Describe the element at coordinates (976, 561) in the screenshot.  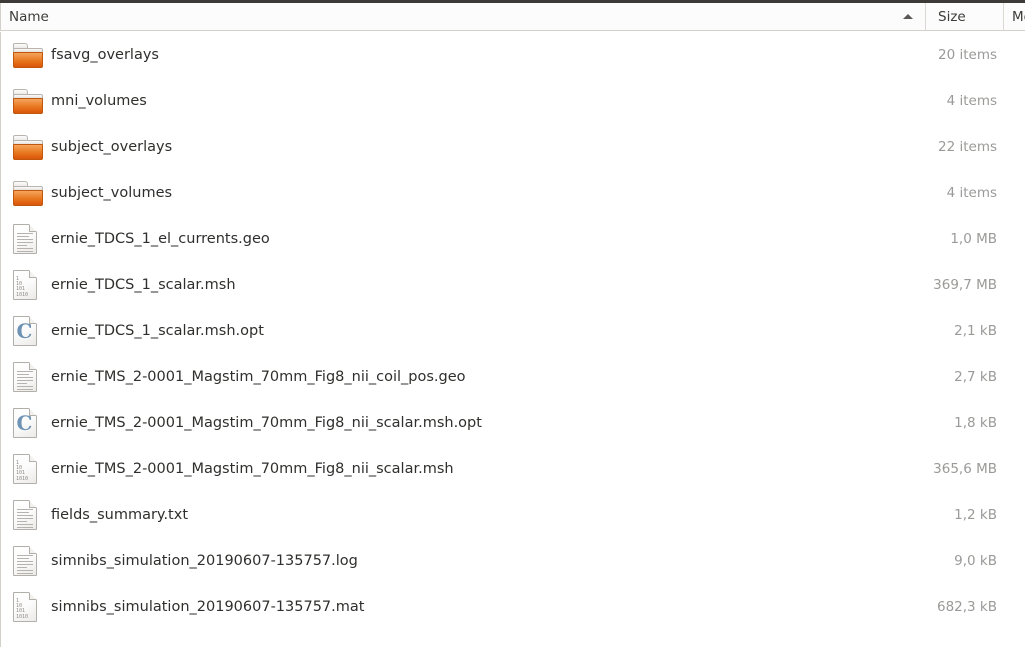
I see `file-size-cell: 9,0 kB` at that location.